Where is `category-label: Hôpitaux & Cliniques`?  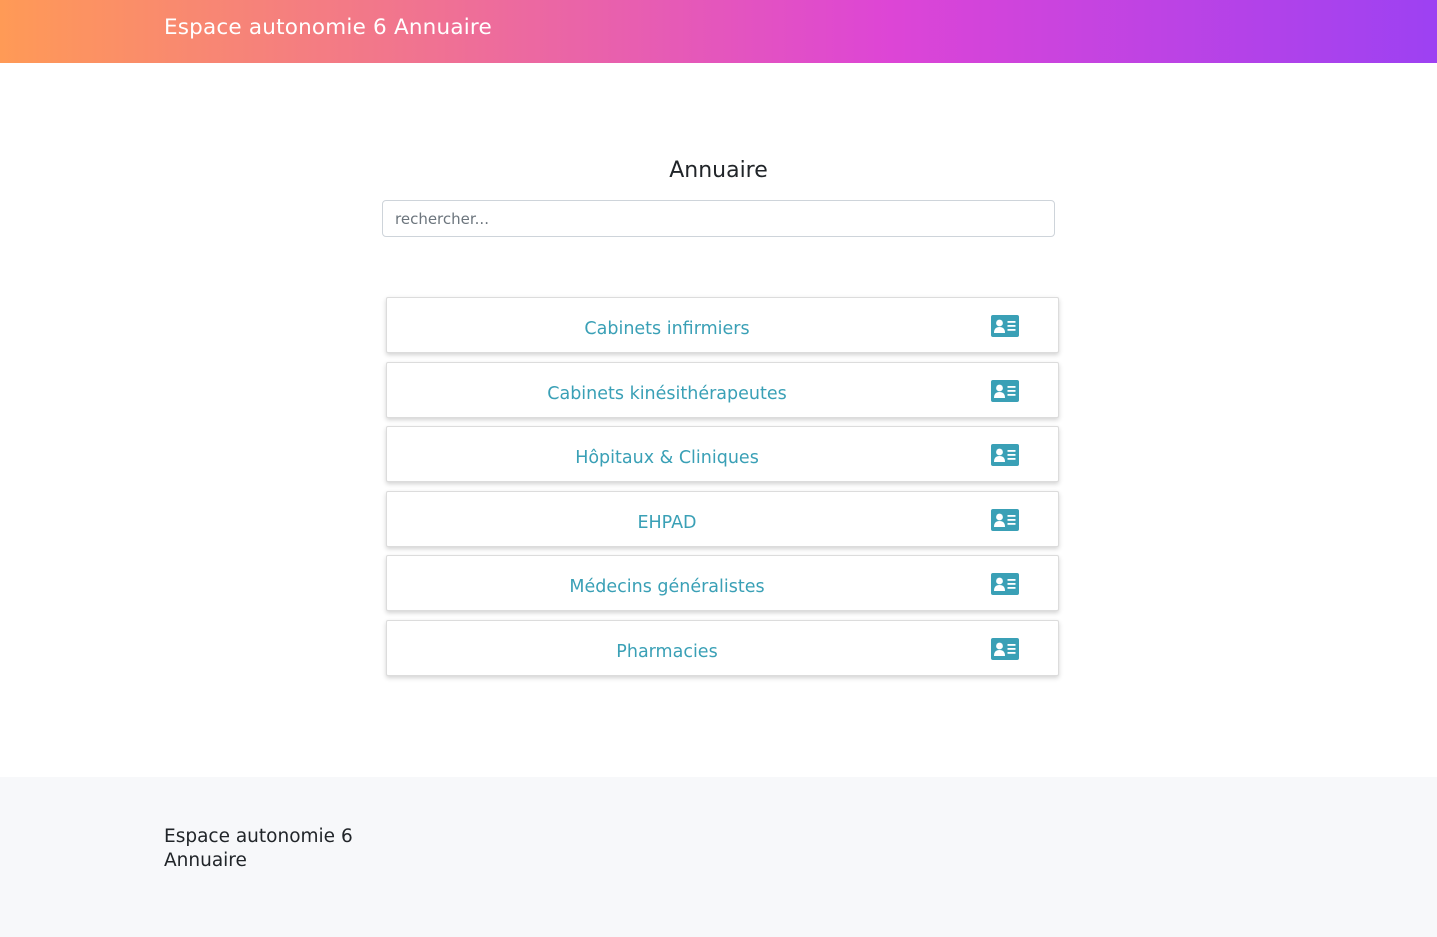
category-label: Hôpitaux & Cliniques is located at coordinates (667, 458).